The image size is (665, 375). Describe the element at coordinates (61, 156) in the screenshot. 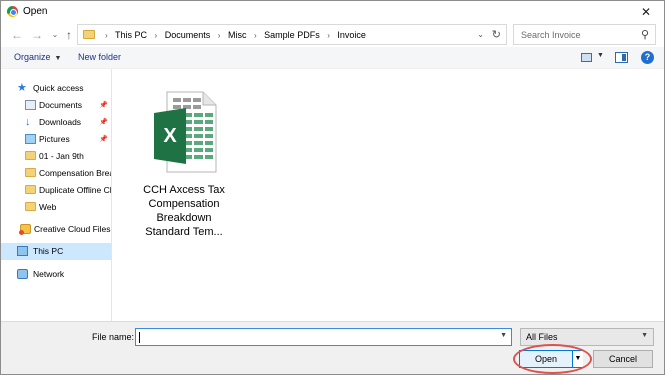

I see `sidebar-item-label: 01 - Jan 9th` at that location.